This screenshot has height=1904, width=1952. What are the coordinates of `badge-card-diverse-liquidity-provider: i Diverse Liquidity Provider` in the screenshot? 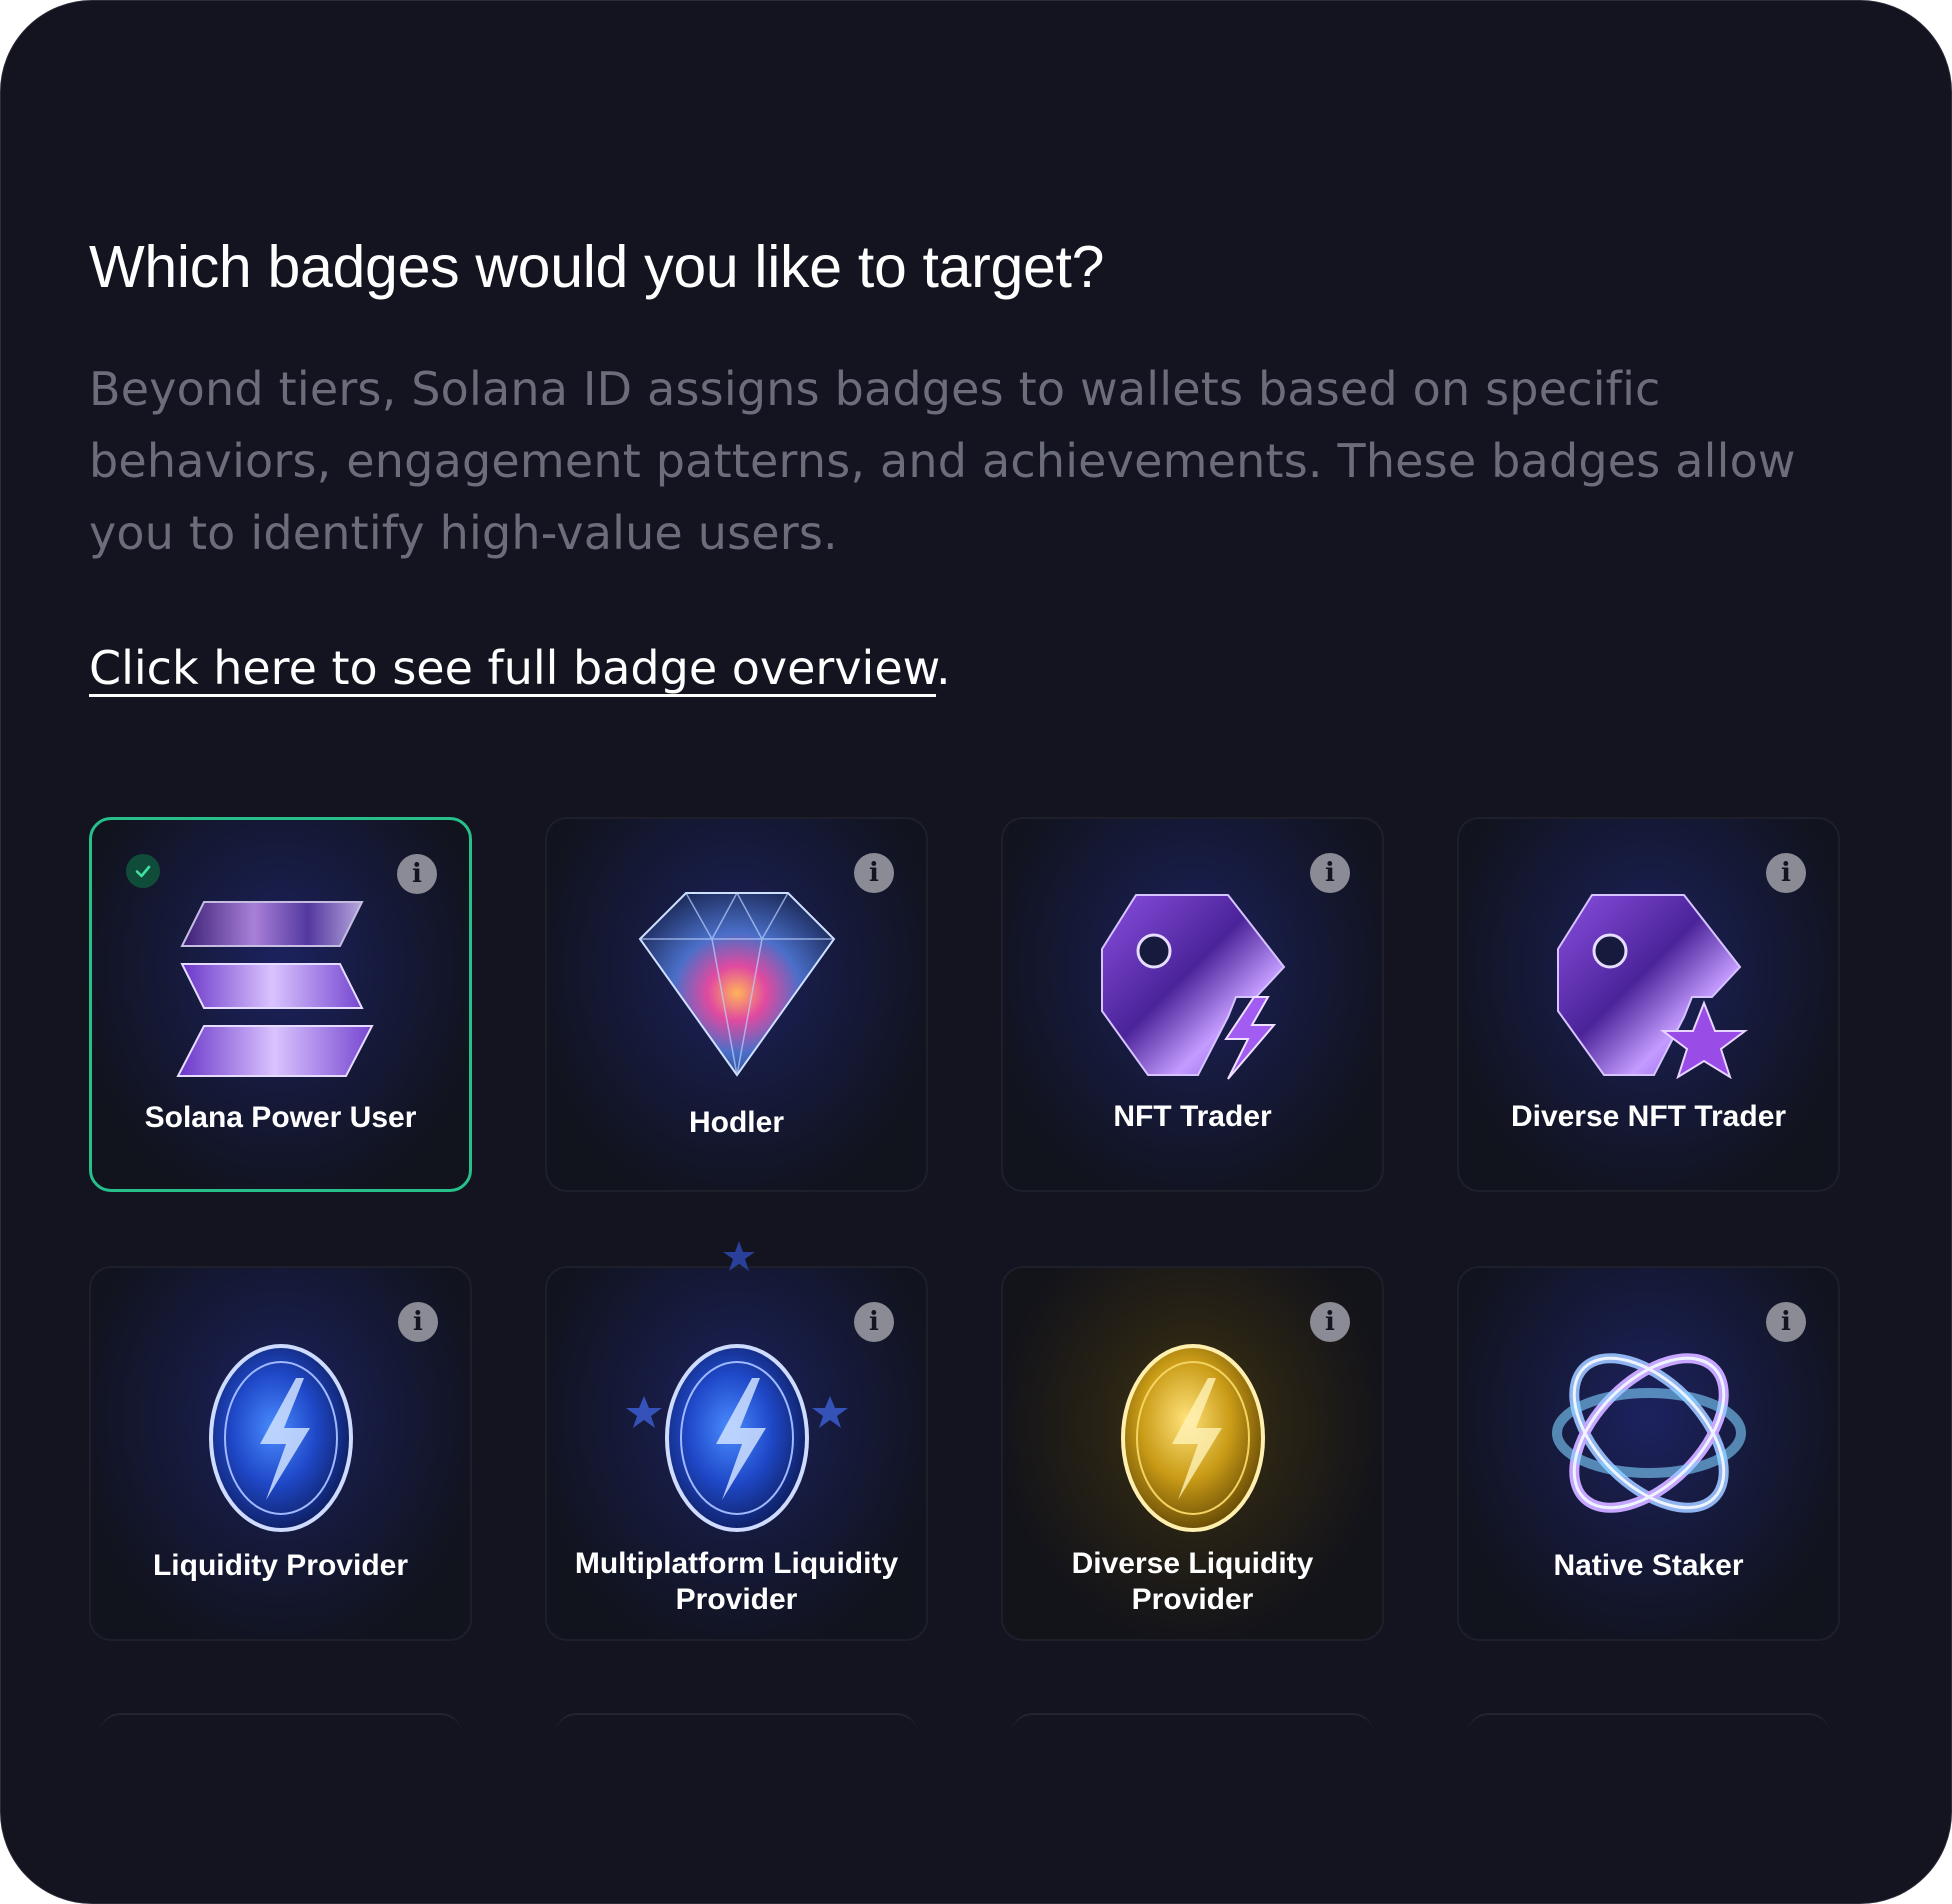 It's located at (1192, 1453).